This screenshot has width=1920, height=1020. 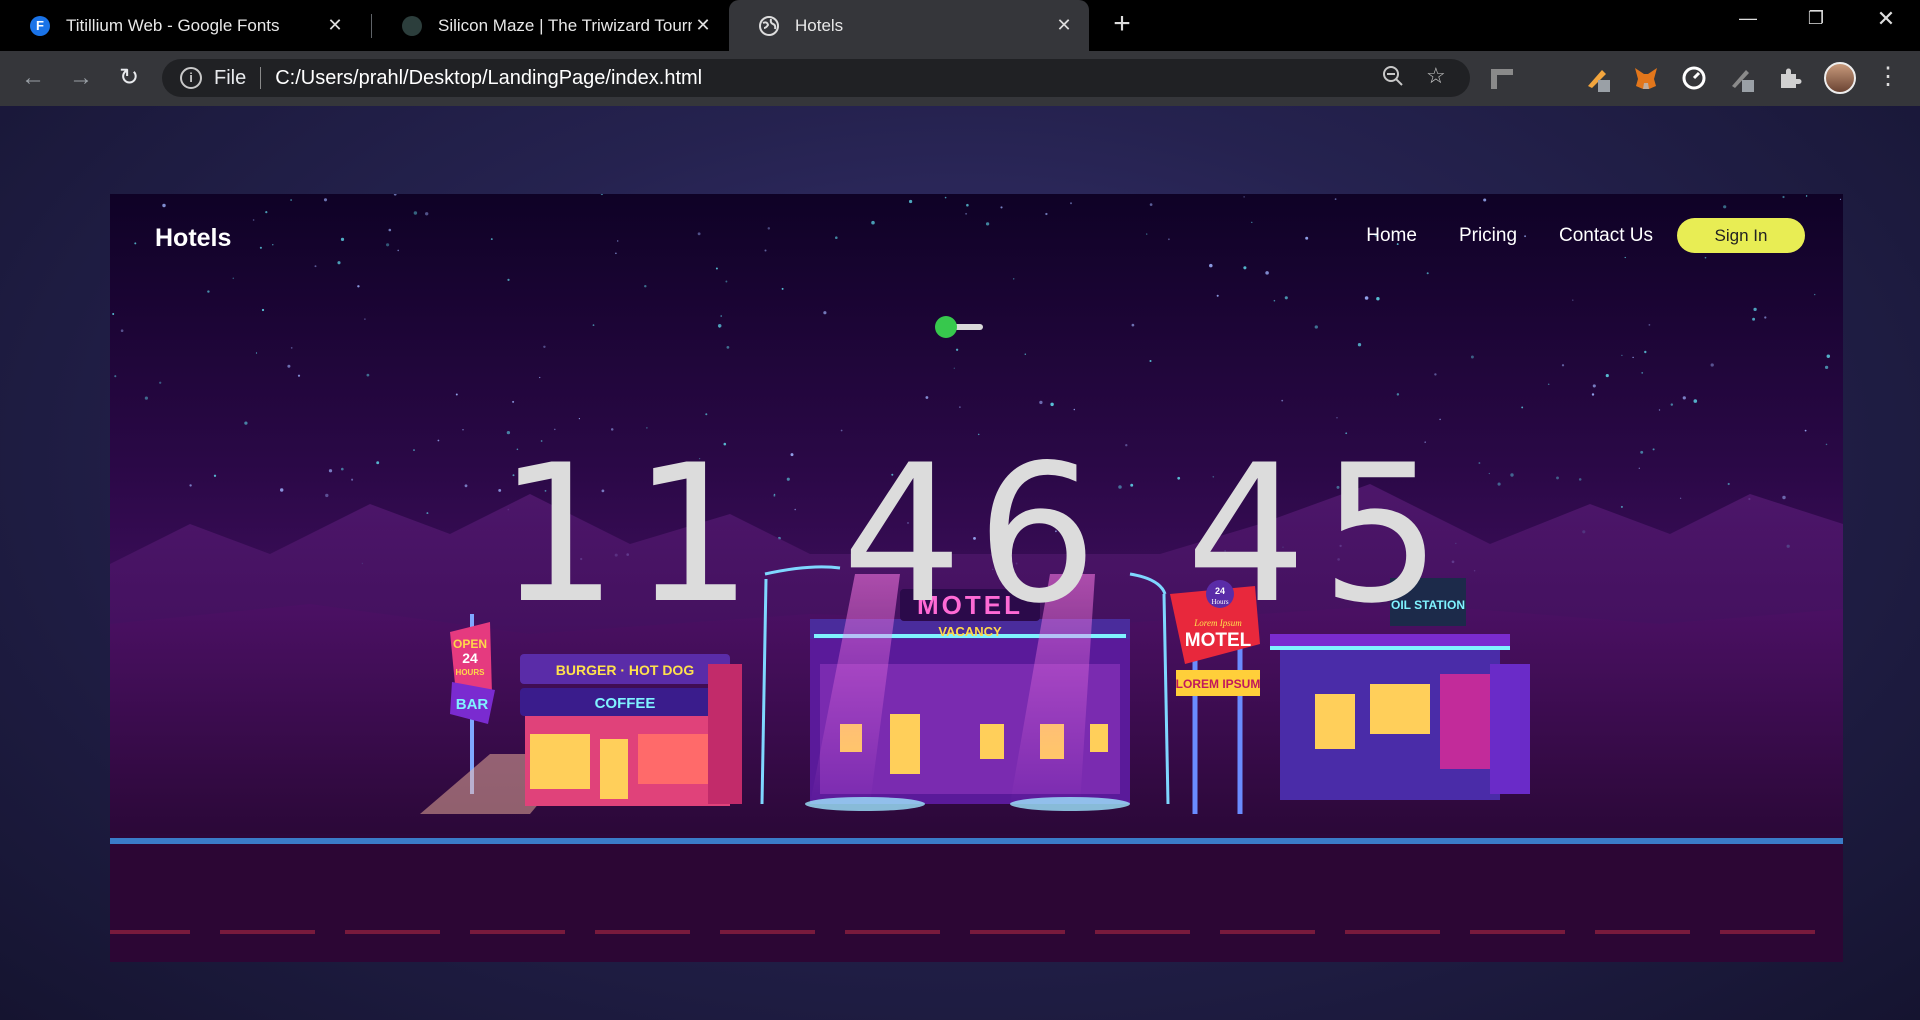 I want to click on gauge-icon, so click(x=1694, y=78).